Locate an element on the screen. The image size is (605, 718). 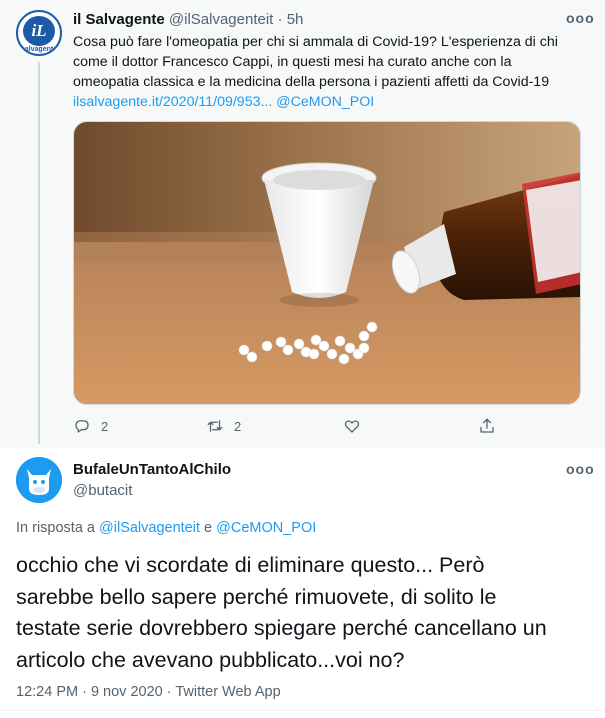
tweet-header: il Salvagente @ilSalvagenteit · 5h is located at coordinates (188, 19).